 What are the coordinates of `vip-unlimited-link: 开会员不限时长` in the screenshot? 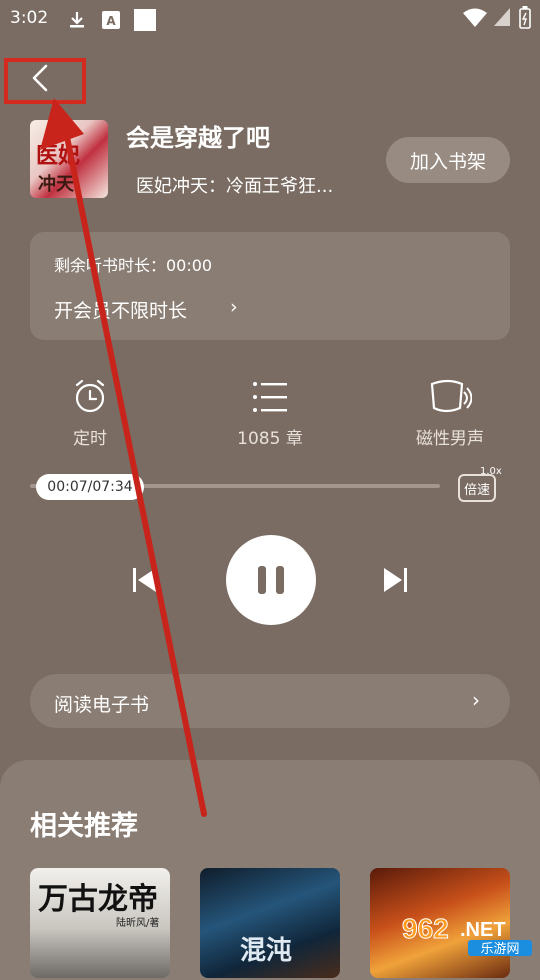 It's located at (120, 309).